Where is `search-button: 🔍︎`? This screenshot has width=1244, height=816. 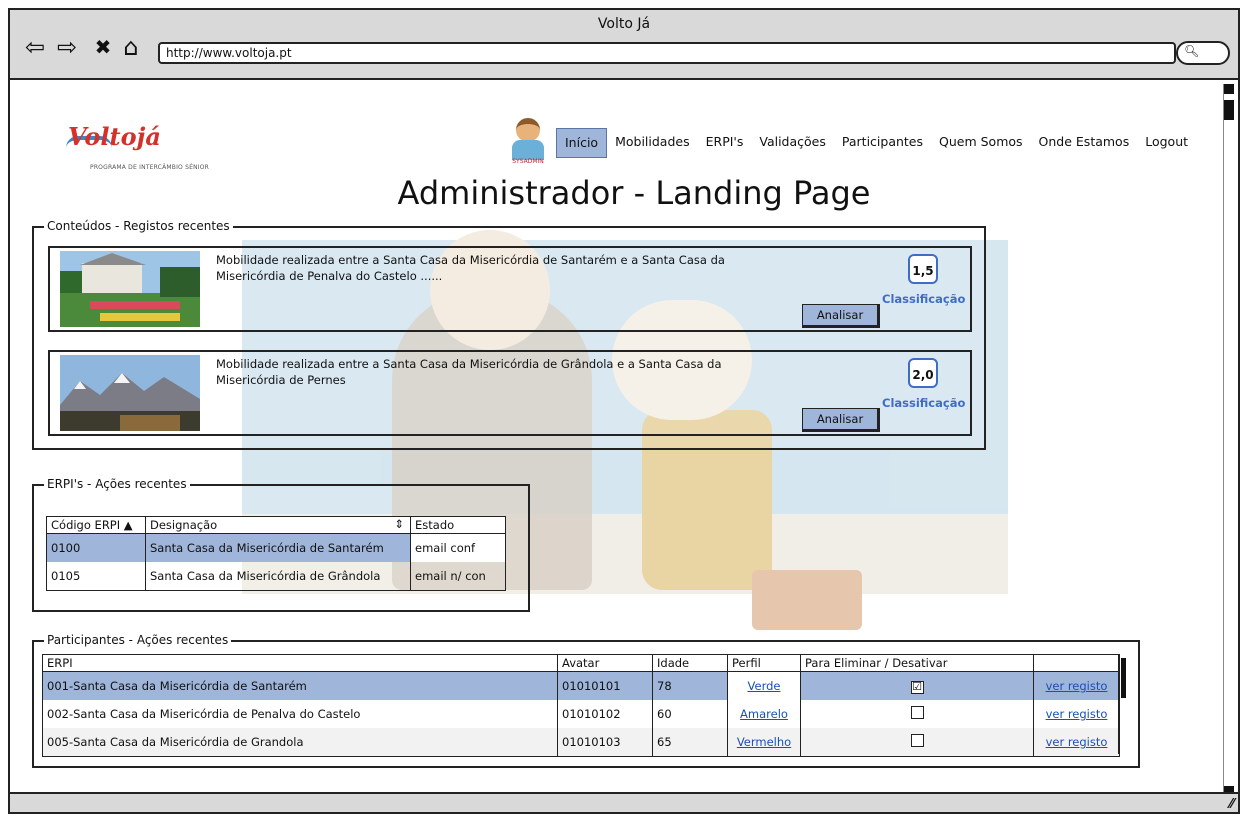
search-button: 🔍︎ is located at coordinates (1203, 53).